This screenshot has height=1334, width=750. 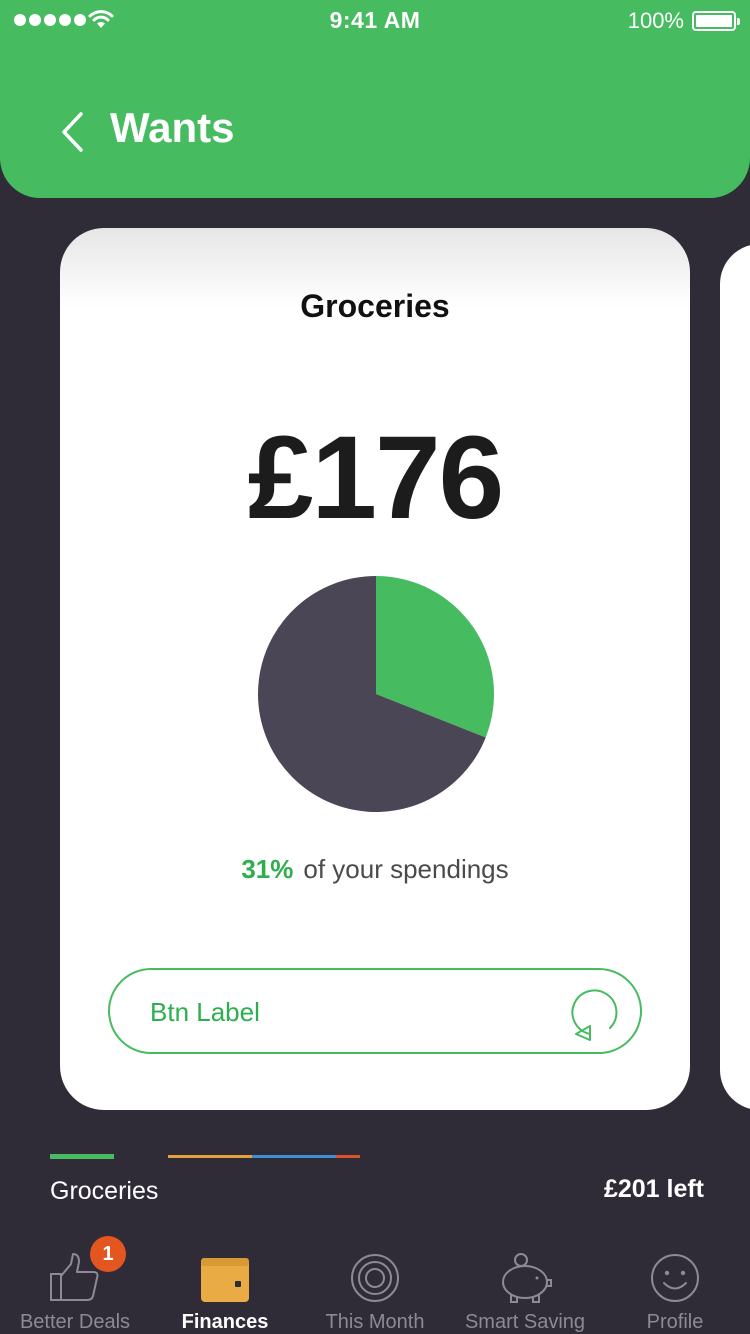 I want to click on budget-category-label: Groceries, so click(x=104, y=1191).